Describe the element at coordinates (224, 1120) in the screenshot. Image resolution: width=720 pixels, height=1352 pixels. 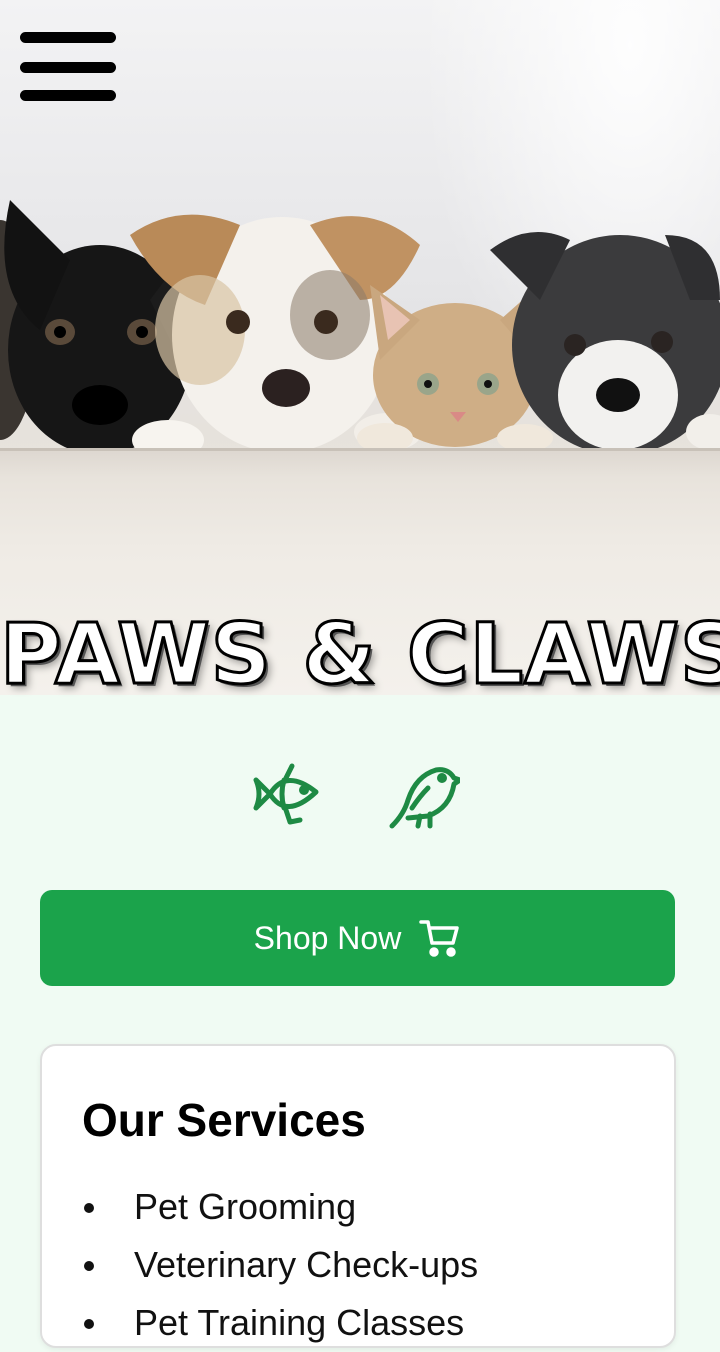
I see `services-title: Our Services` at that location.